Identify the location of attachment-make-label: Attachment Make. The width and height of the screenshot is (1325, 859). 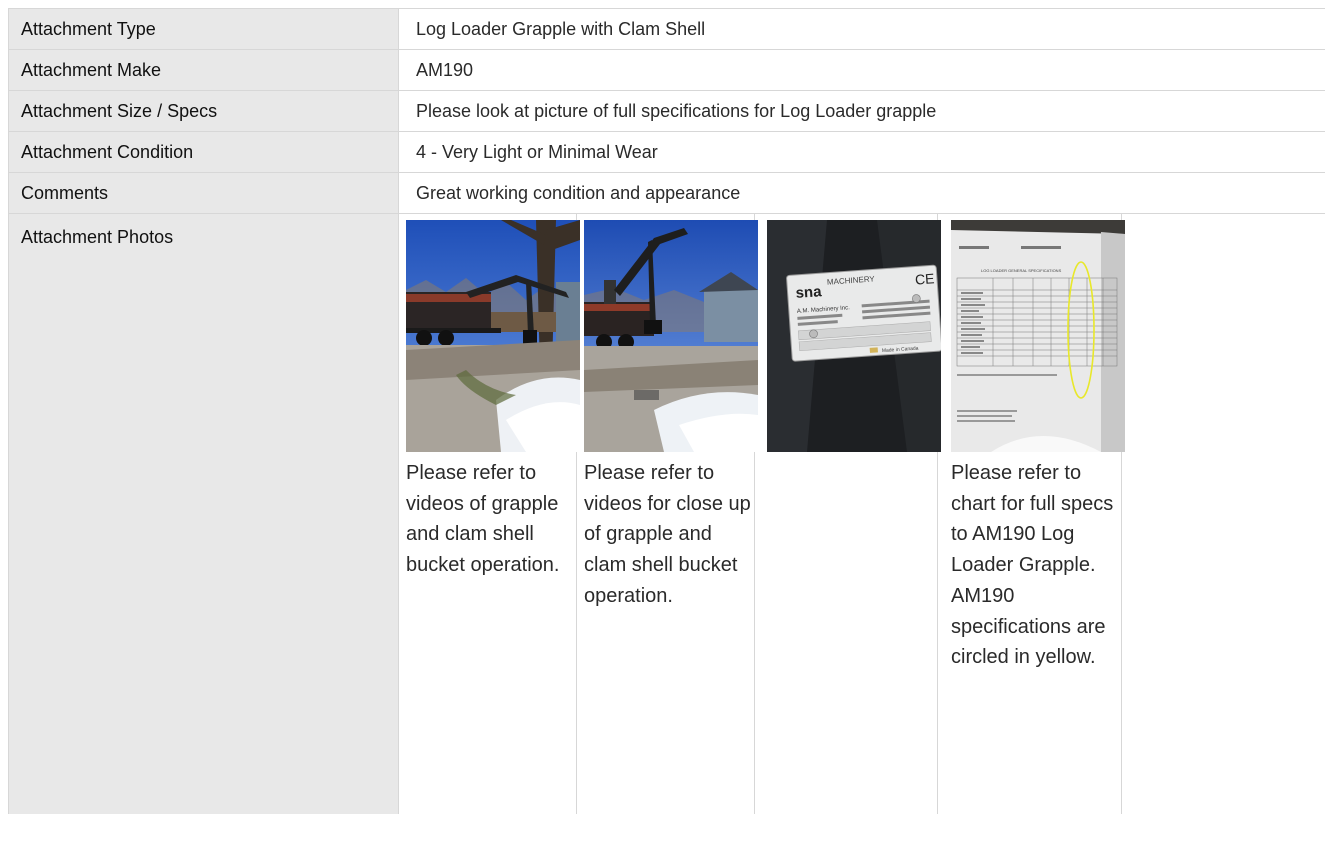
(204, 70).